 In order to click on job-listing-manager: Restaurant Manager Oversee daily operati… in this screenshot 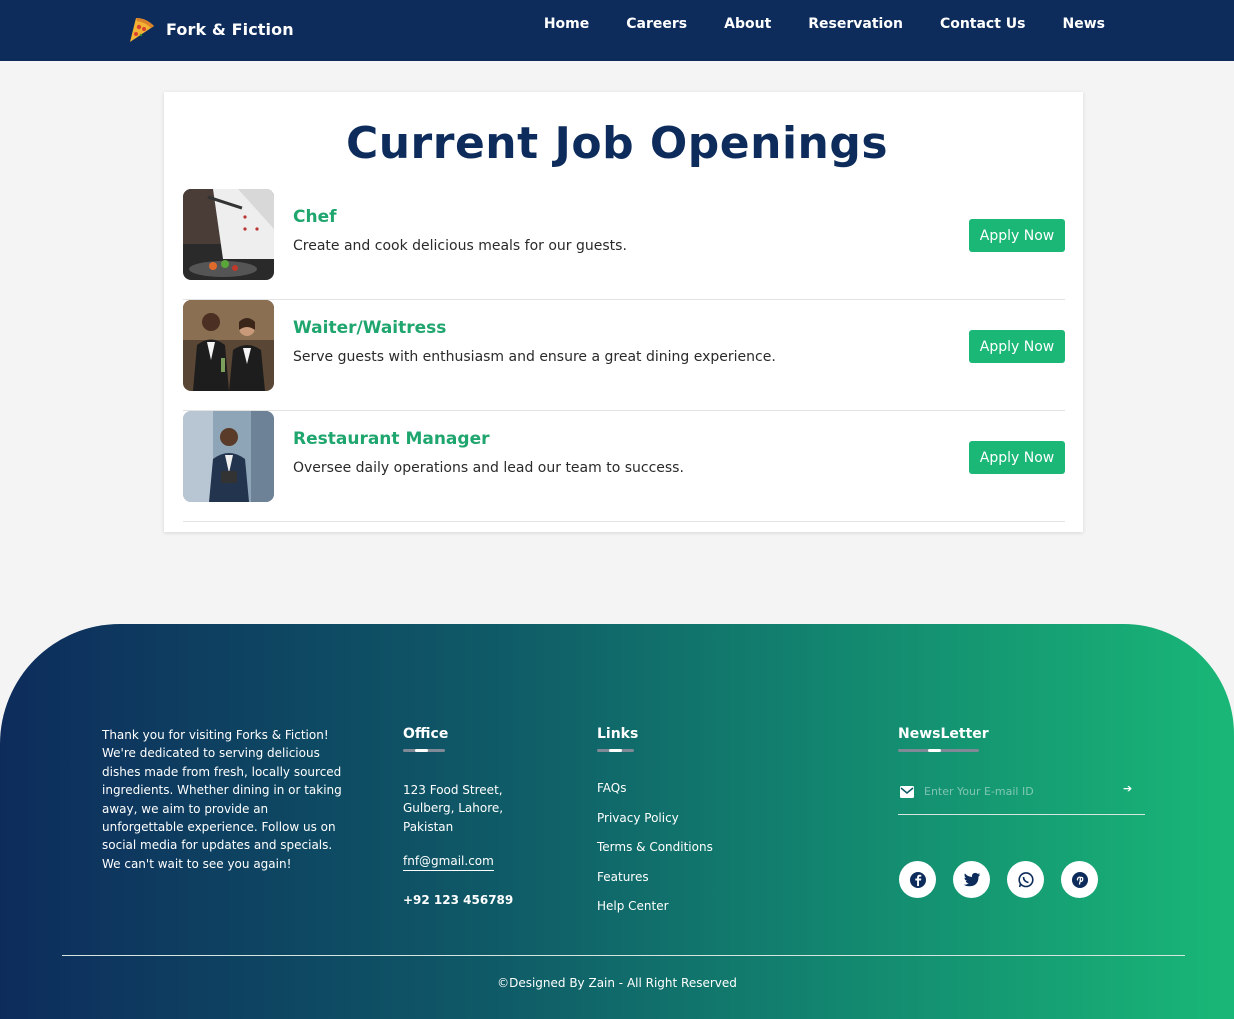, I will do `click(624, 466)`.